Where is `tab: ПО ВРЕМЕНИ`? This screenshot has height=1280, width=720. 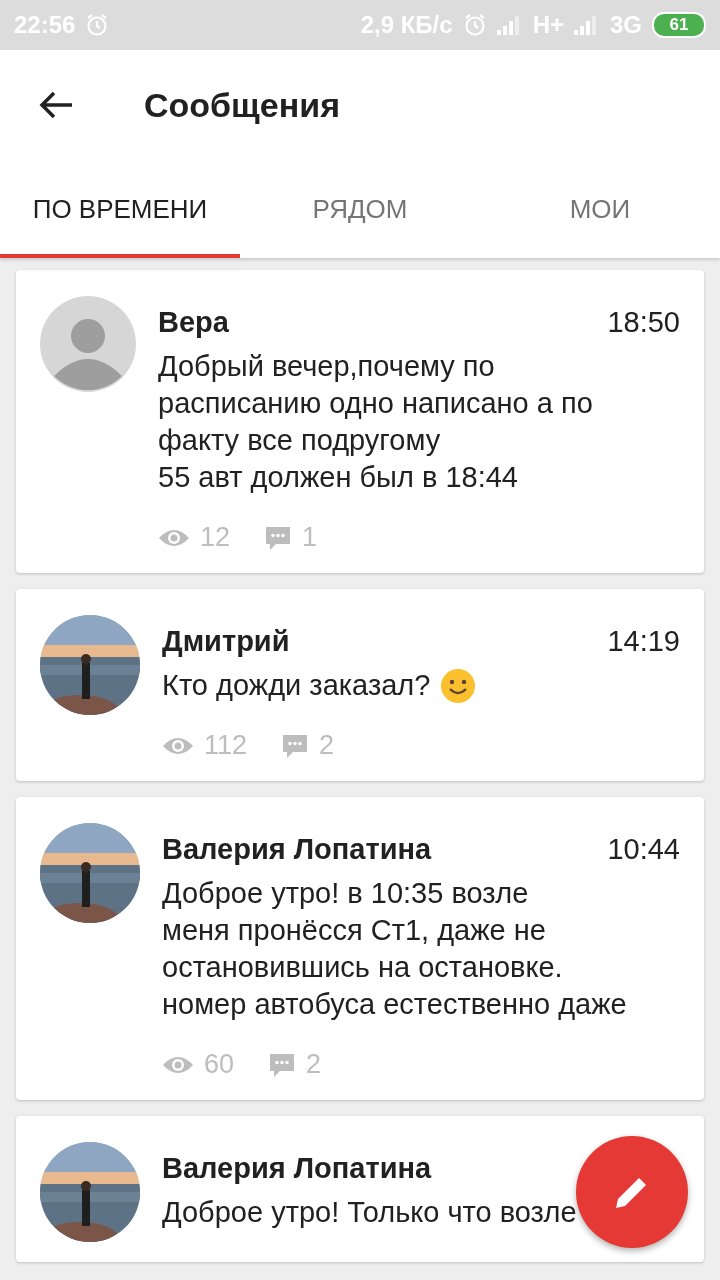
tab: ПО ВРЕМЕНИ is located at coordinates (120, 209).